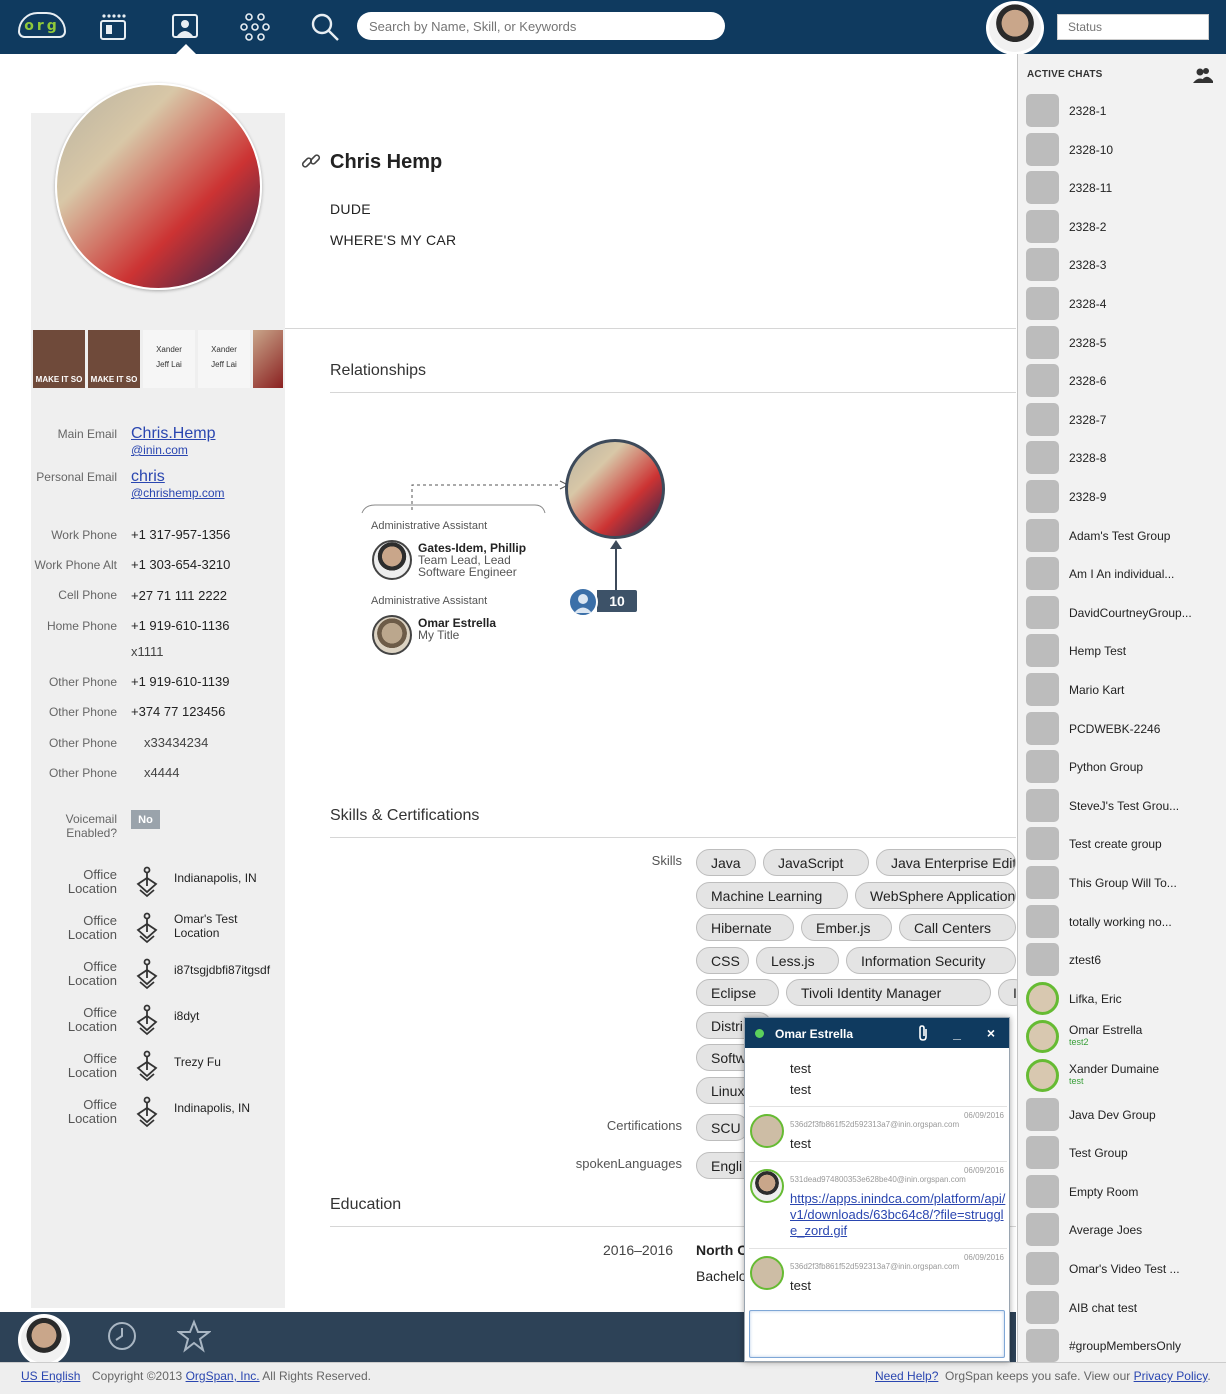 The width and height of the screenshot is (1226, 1394). I want to click on skill-chip: CSS, so click(722, 960).